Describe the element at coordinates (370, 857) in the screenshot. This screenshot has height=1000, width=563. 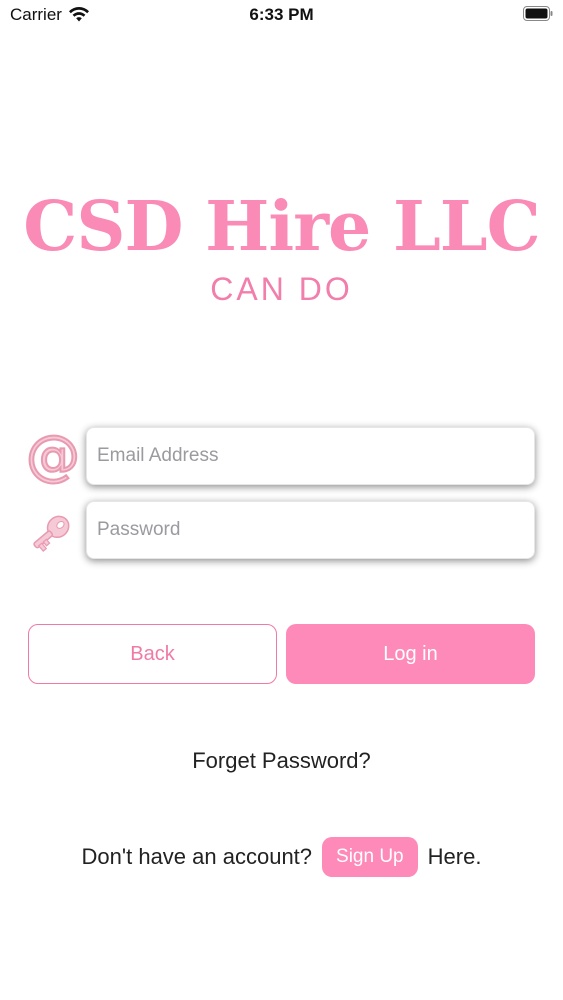
I see `sign-up-button: Sign Up` at that location.